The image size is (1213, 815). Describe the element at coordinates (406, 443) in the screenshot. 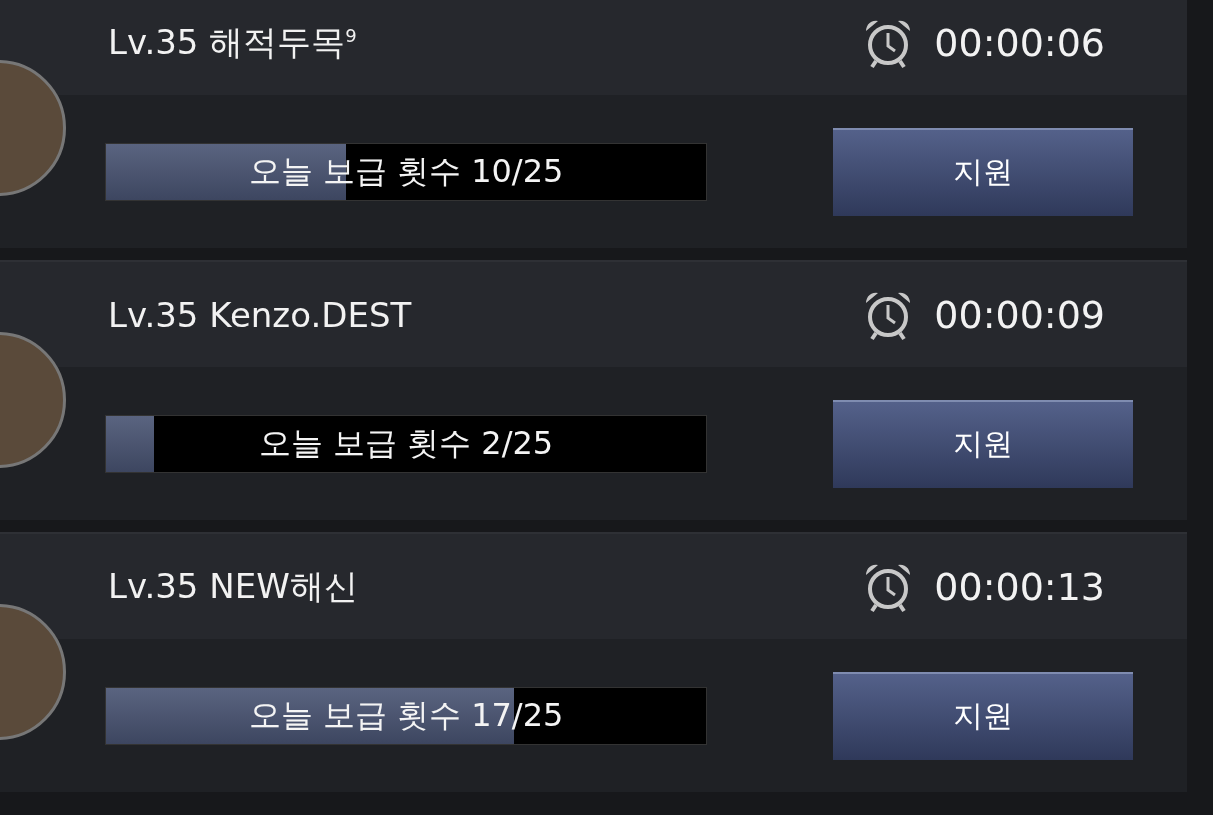

I see `supply-count: 오늘 보급 횟수 2/25` at that location.